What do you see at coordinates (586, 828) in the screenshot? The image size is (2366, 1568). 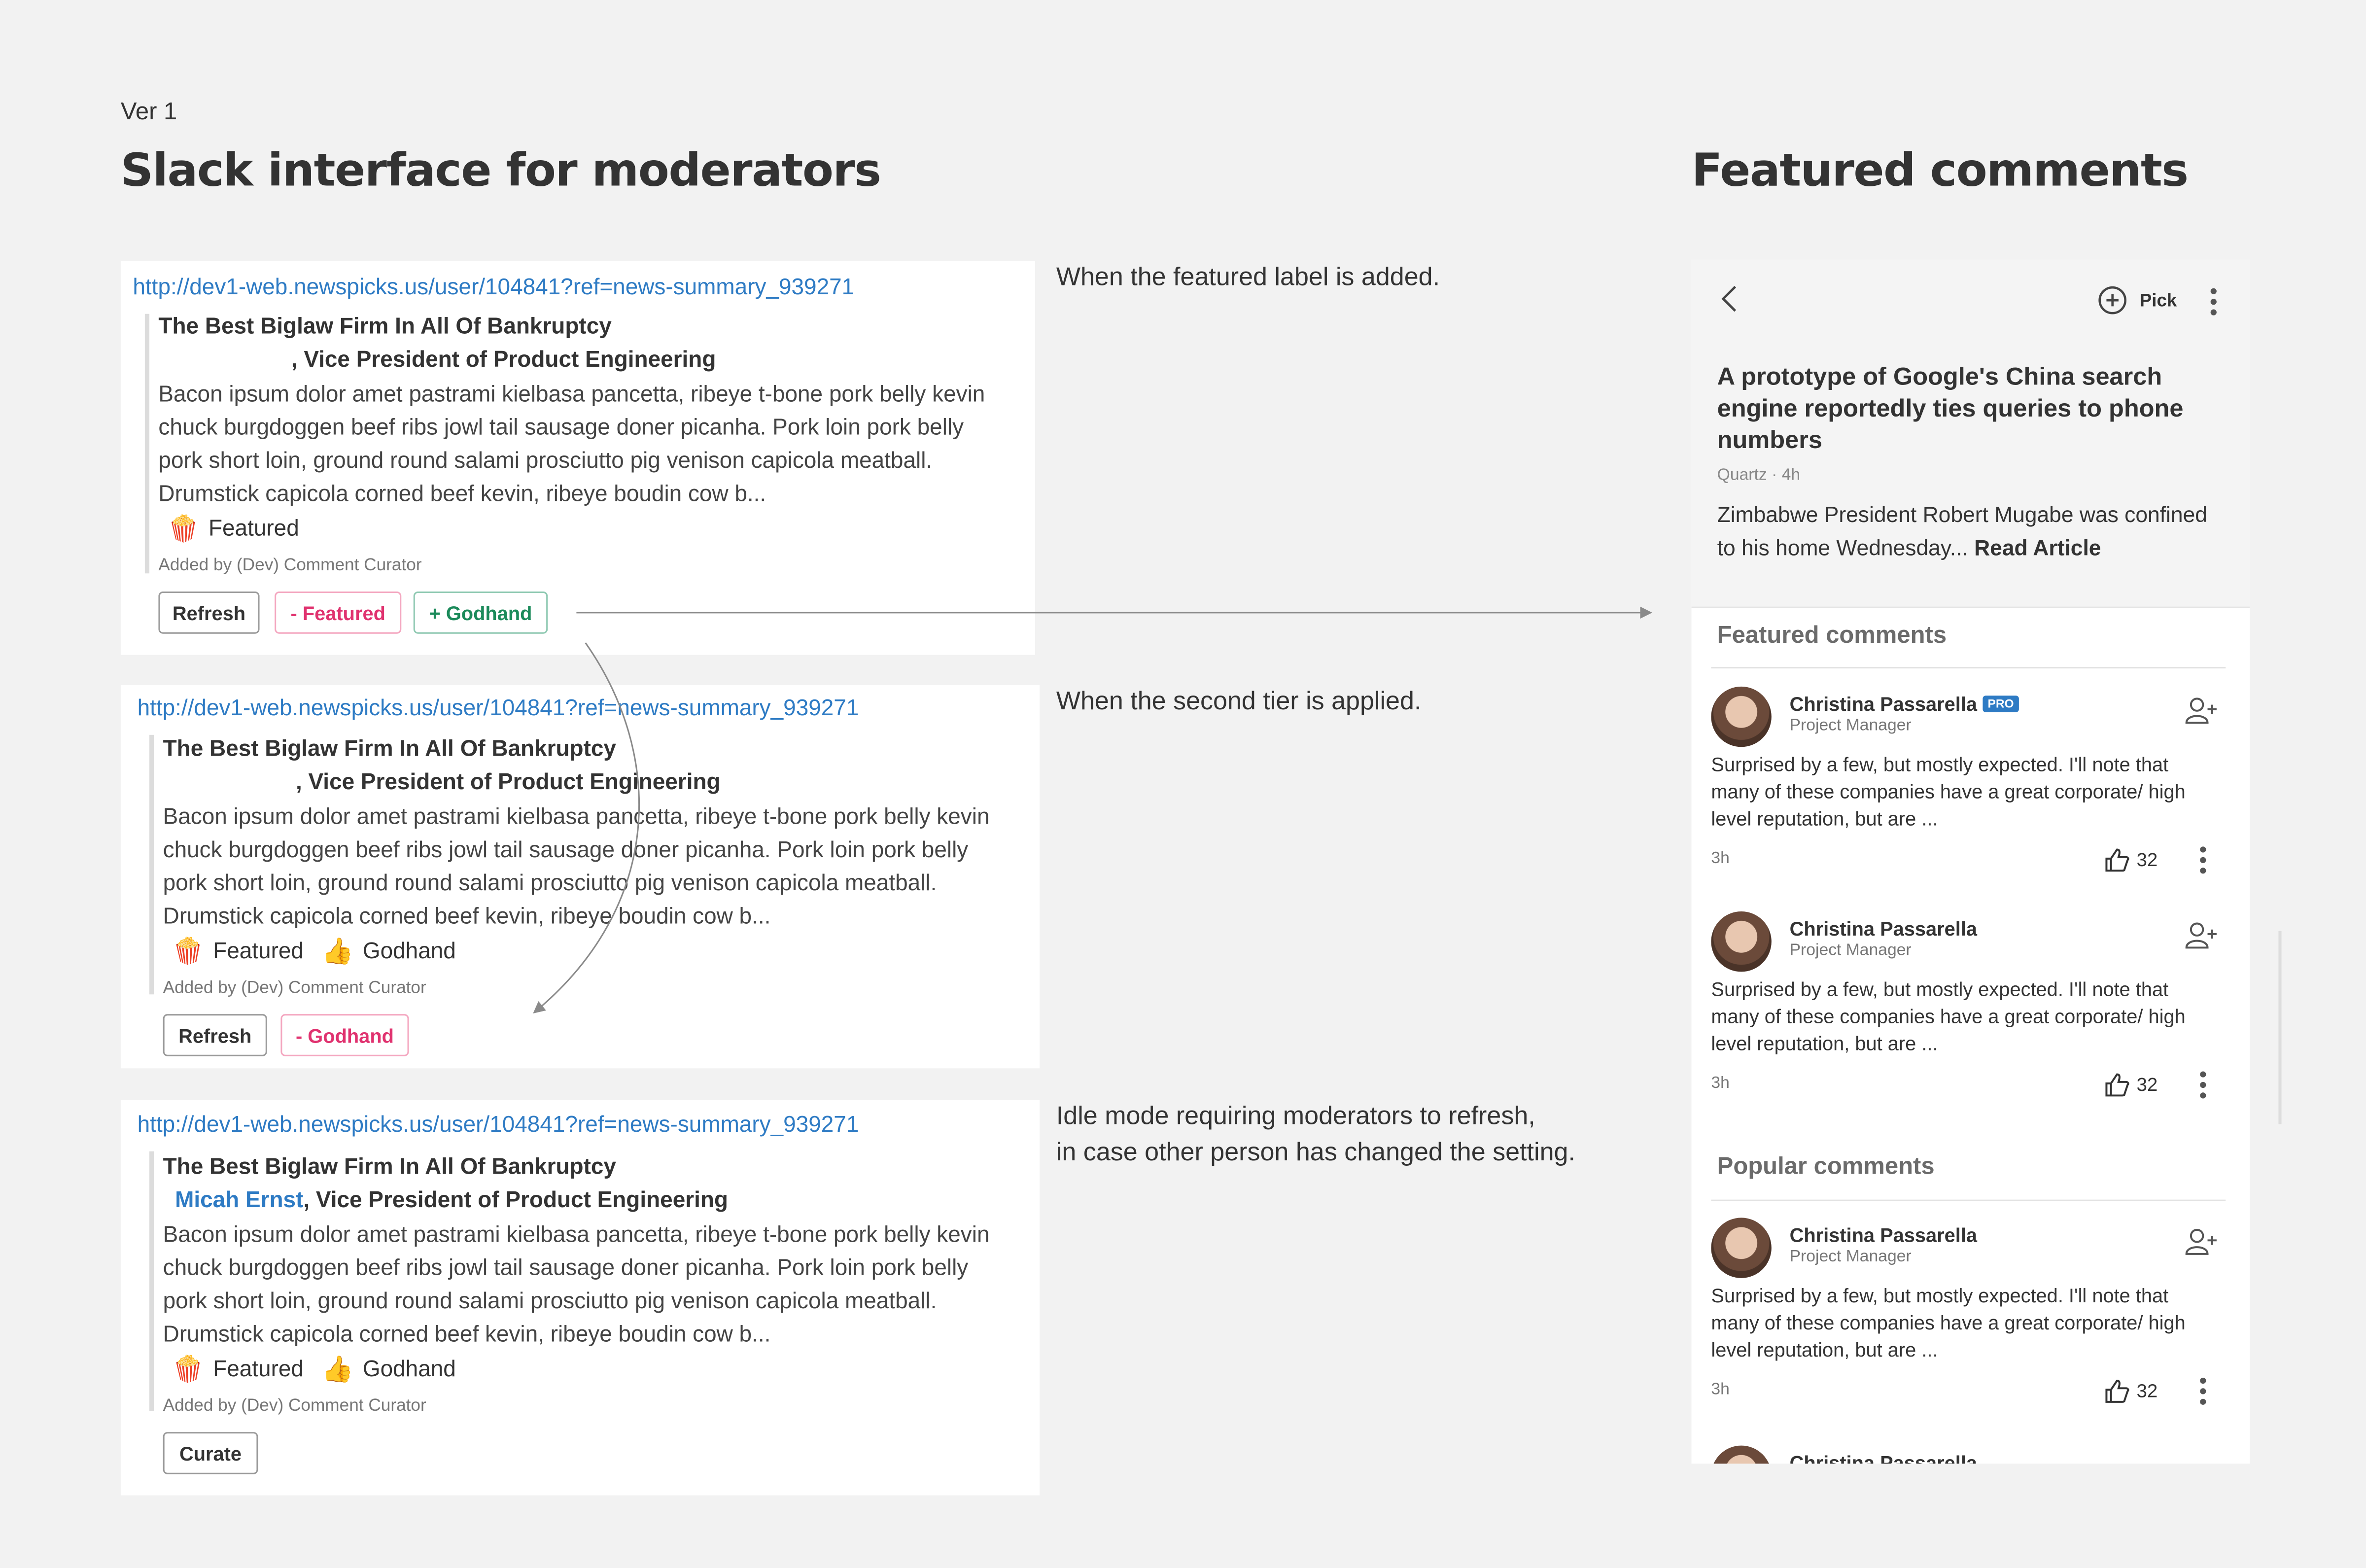 I see `arrow-to-second-tier` at bounding box center [586, 828].